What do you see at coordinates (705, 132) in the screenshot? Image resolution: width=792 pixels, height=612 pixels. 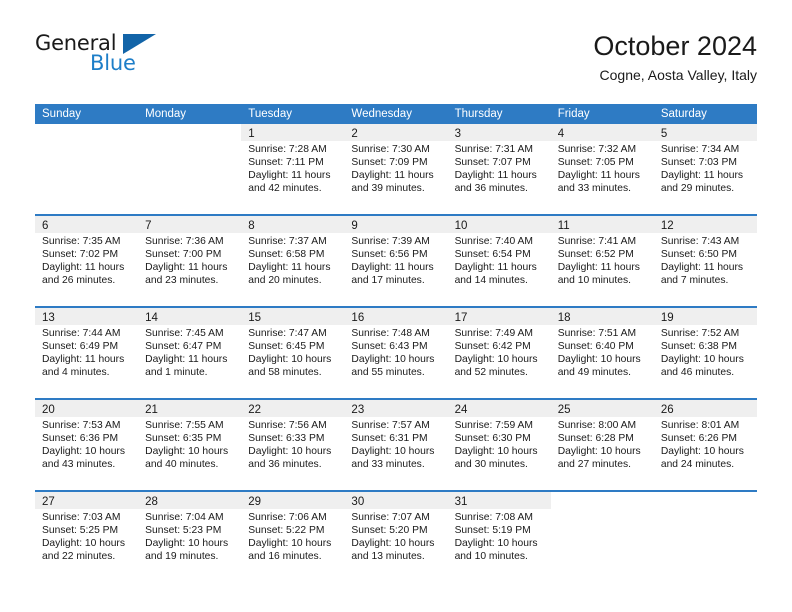 I see `day-number-band: 5` at bounding box center [705, 132].